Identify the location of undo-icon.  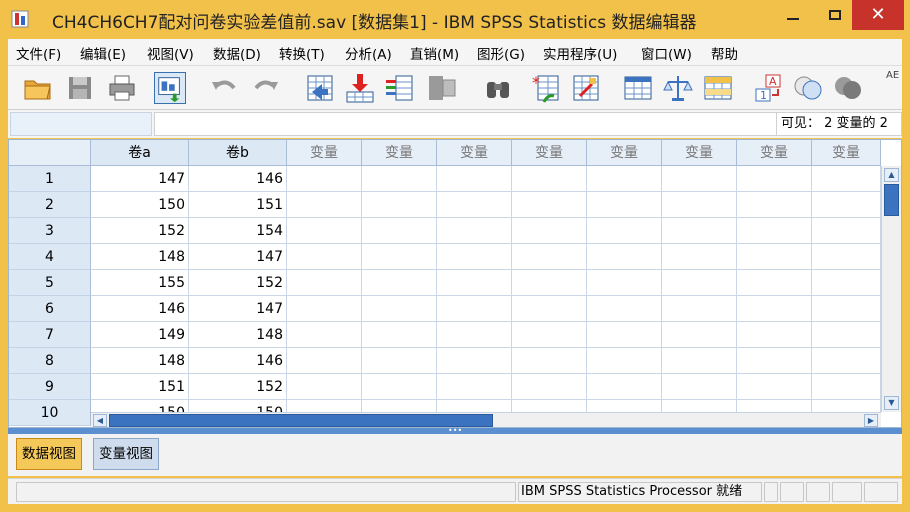
(224, 88).